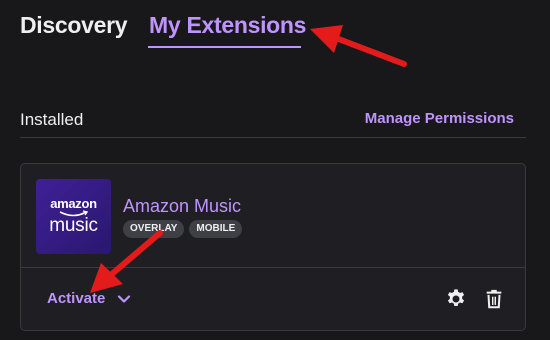 Image resolution: width=550 pixels, height=340 pixels. What do you see at coordinates (273, 267) in the screenshot?
I see `card-divider` at bounding box center [273, 267].